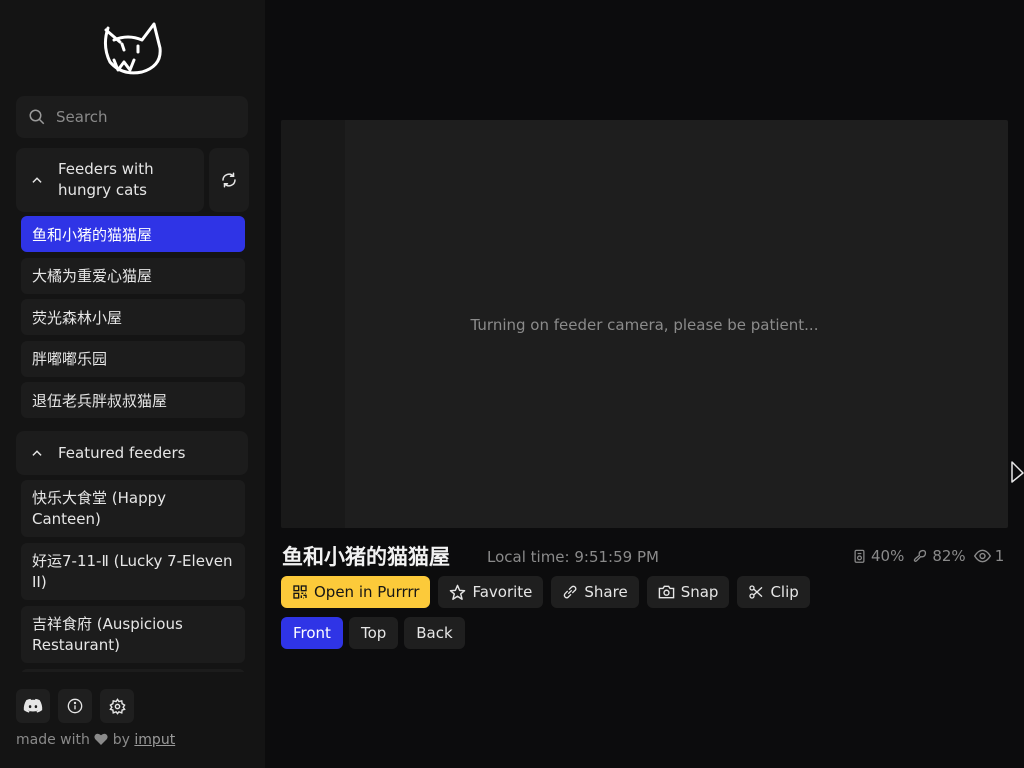  What do you see at coordinates (773, 592) in the screenshot?
I see `clip-button: Clip` at bounding box center [773, 592].